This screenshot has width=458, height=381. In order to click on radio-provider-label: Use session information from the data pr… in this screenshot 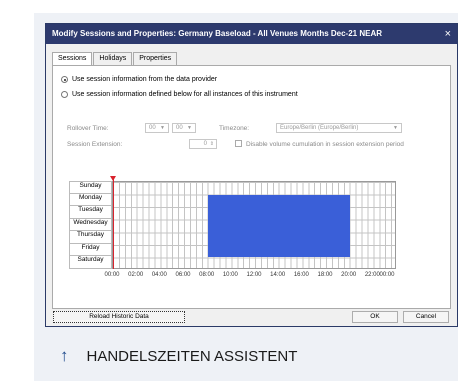, I will do `click(145, 79)`.